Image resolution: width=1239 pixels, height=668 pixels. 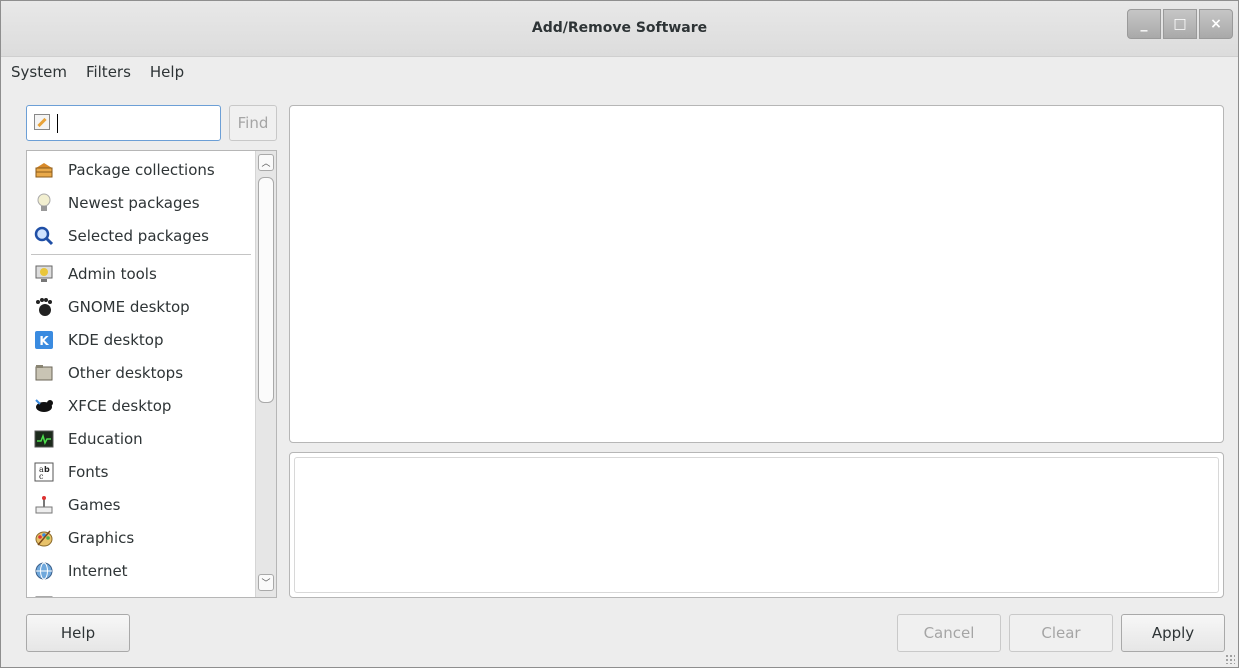 What do you see at coordinates (141, 504) in the screenshot?
I see `group-item-games: Games` at bounding box center [141, 504].